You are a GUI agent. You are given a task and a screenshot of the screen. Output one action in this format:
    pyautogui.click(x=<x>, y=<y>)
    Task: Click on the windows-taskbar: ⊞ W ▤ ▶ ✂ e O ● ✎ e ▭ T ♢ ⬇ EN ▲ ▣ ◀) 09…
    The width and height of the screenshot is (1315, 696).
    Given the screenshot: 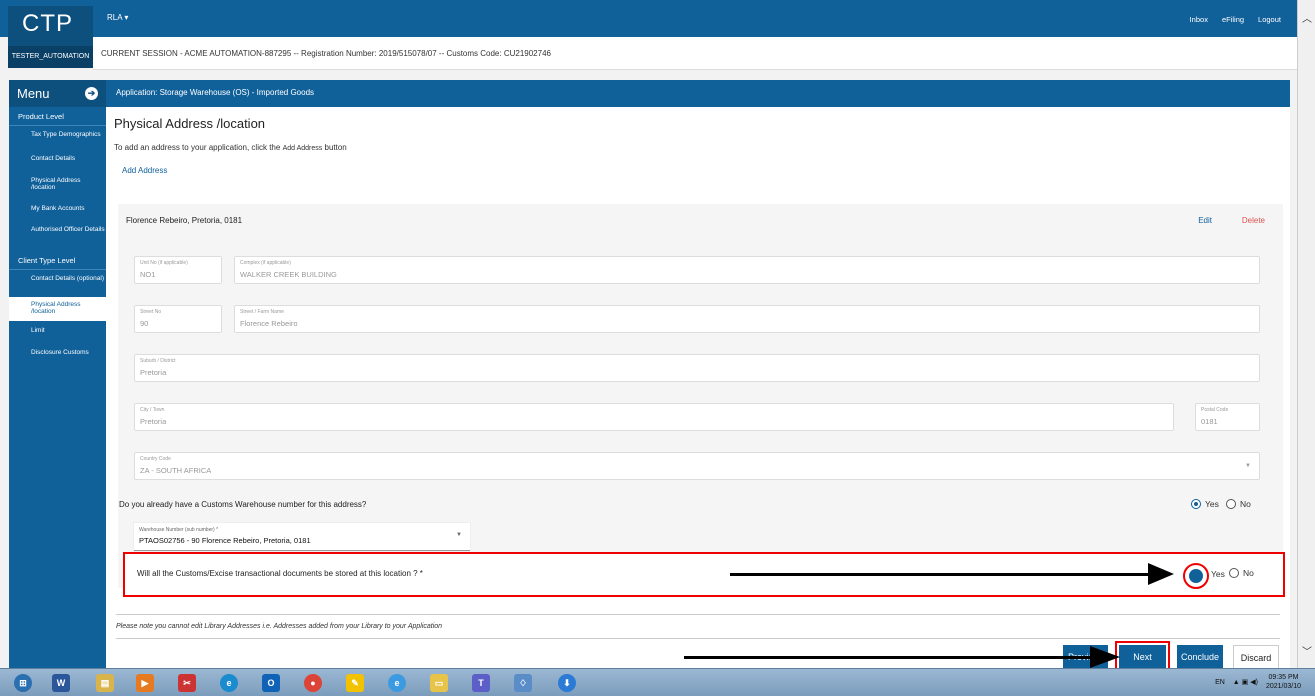 What is the action you would take?
    pyautogui.click(x=657, y=682)
    